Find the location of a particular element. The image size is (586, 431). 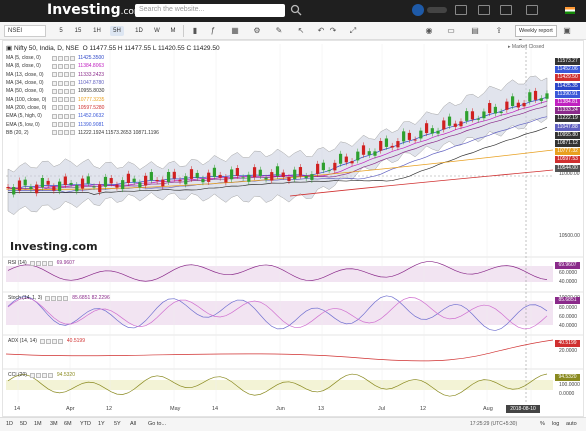

pane-legend: ADX (14, 14) 40.5199 is located at coordinates (46, 341).